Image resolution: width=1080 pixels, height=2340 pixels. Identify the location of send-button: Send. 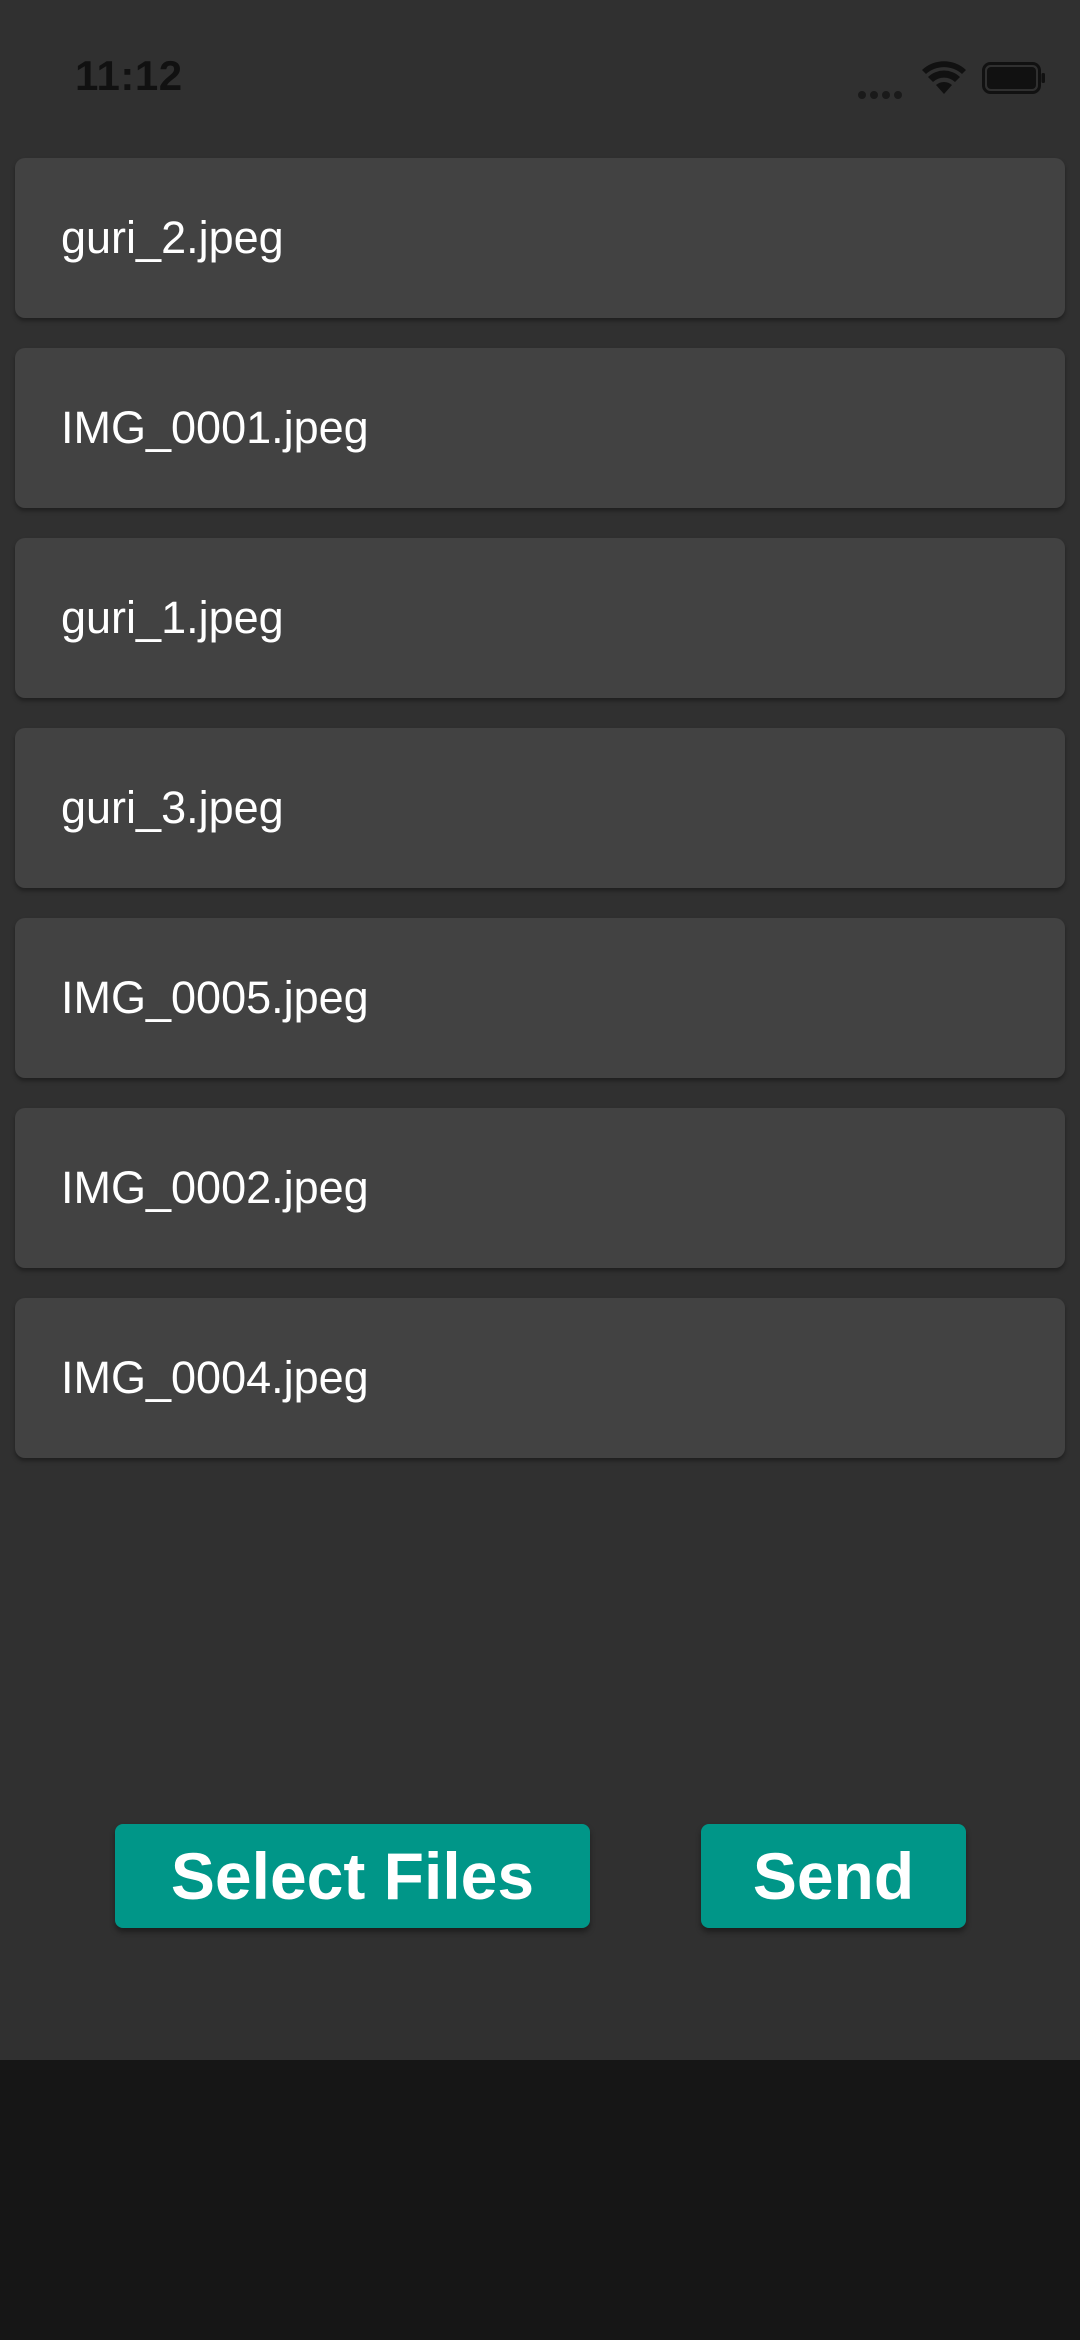
(833, 1876).